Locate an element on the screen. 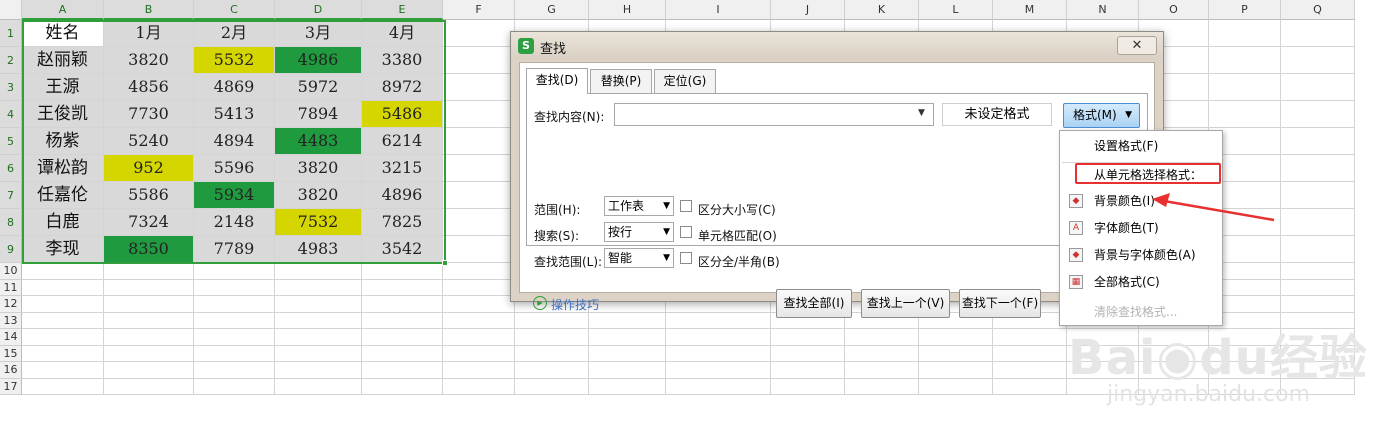  row-header-3: 3 is located at coordinates (11, 87).